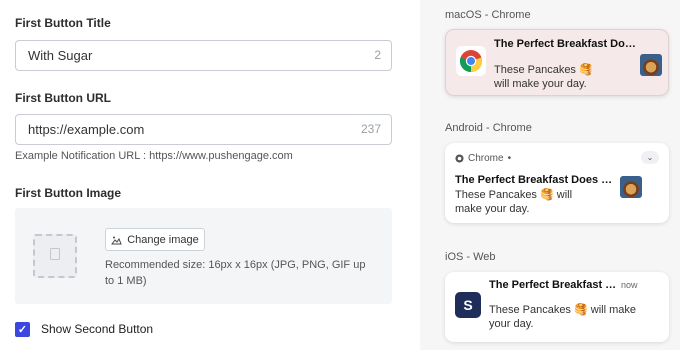 This screenshot has height=350, width=680. Describe the element at coordinates (459, 158) in the screenshot. I see `chrome-small-icon` at that location.